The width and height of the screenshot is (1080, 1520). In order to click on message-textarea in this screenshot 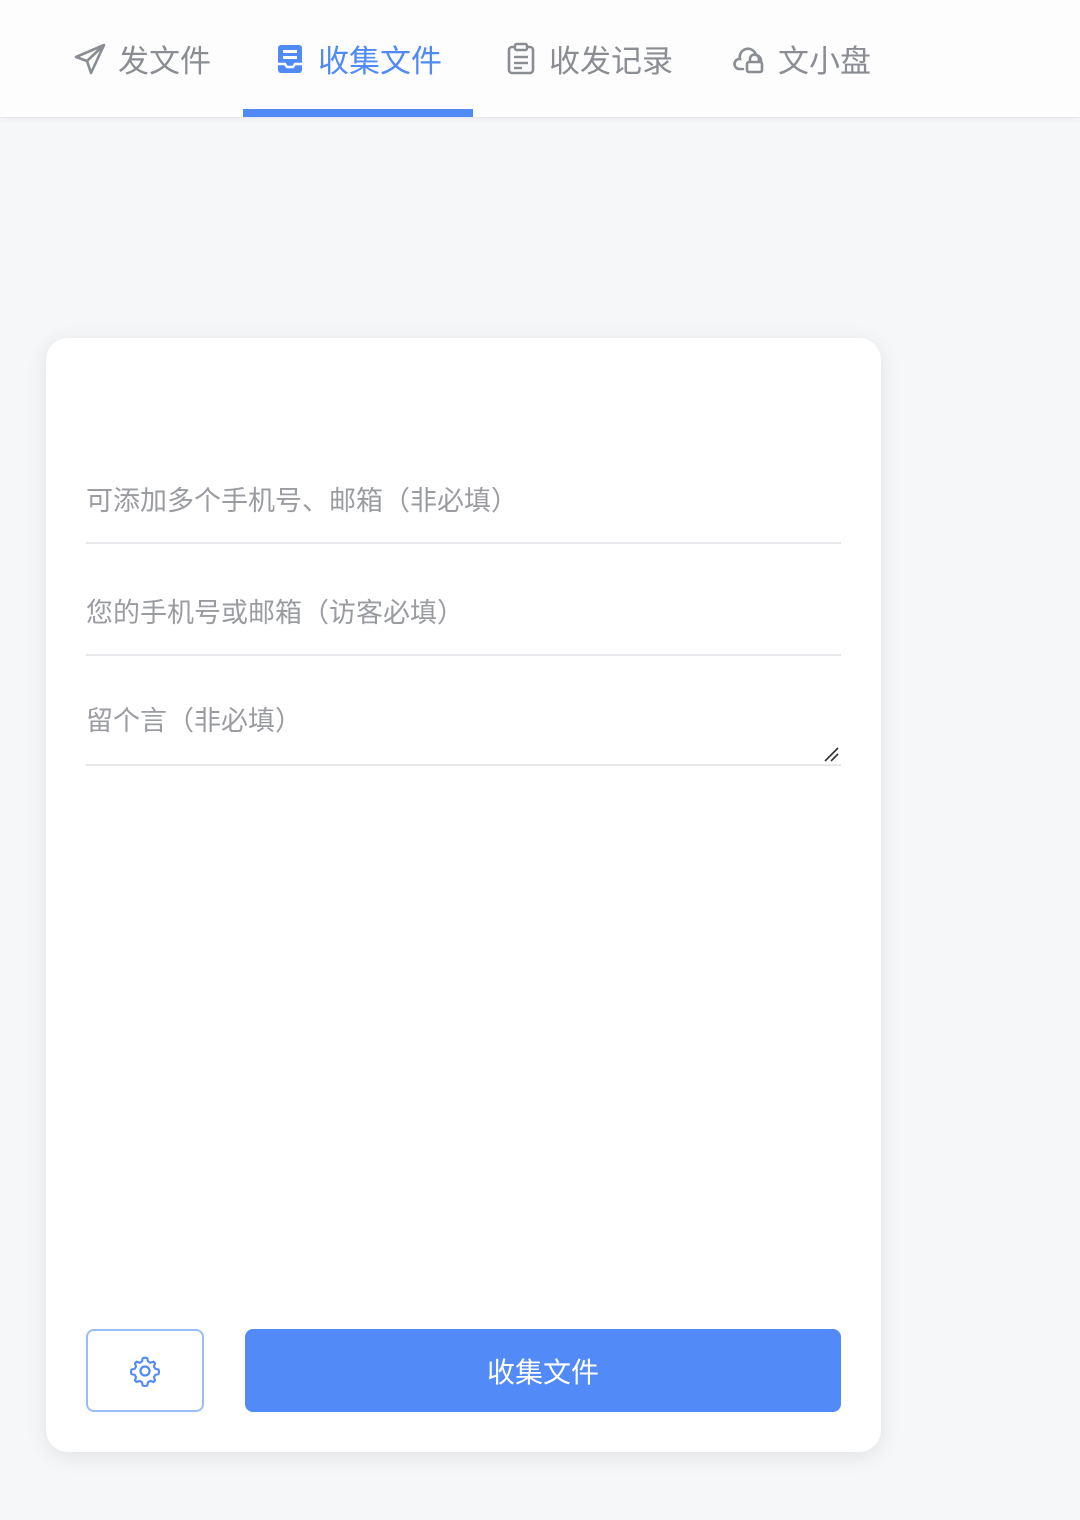, I will do `click(463, 732)`.